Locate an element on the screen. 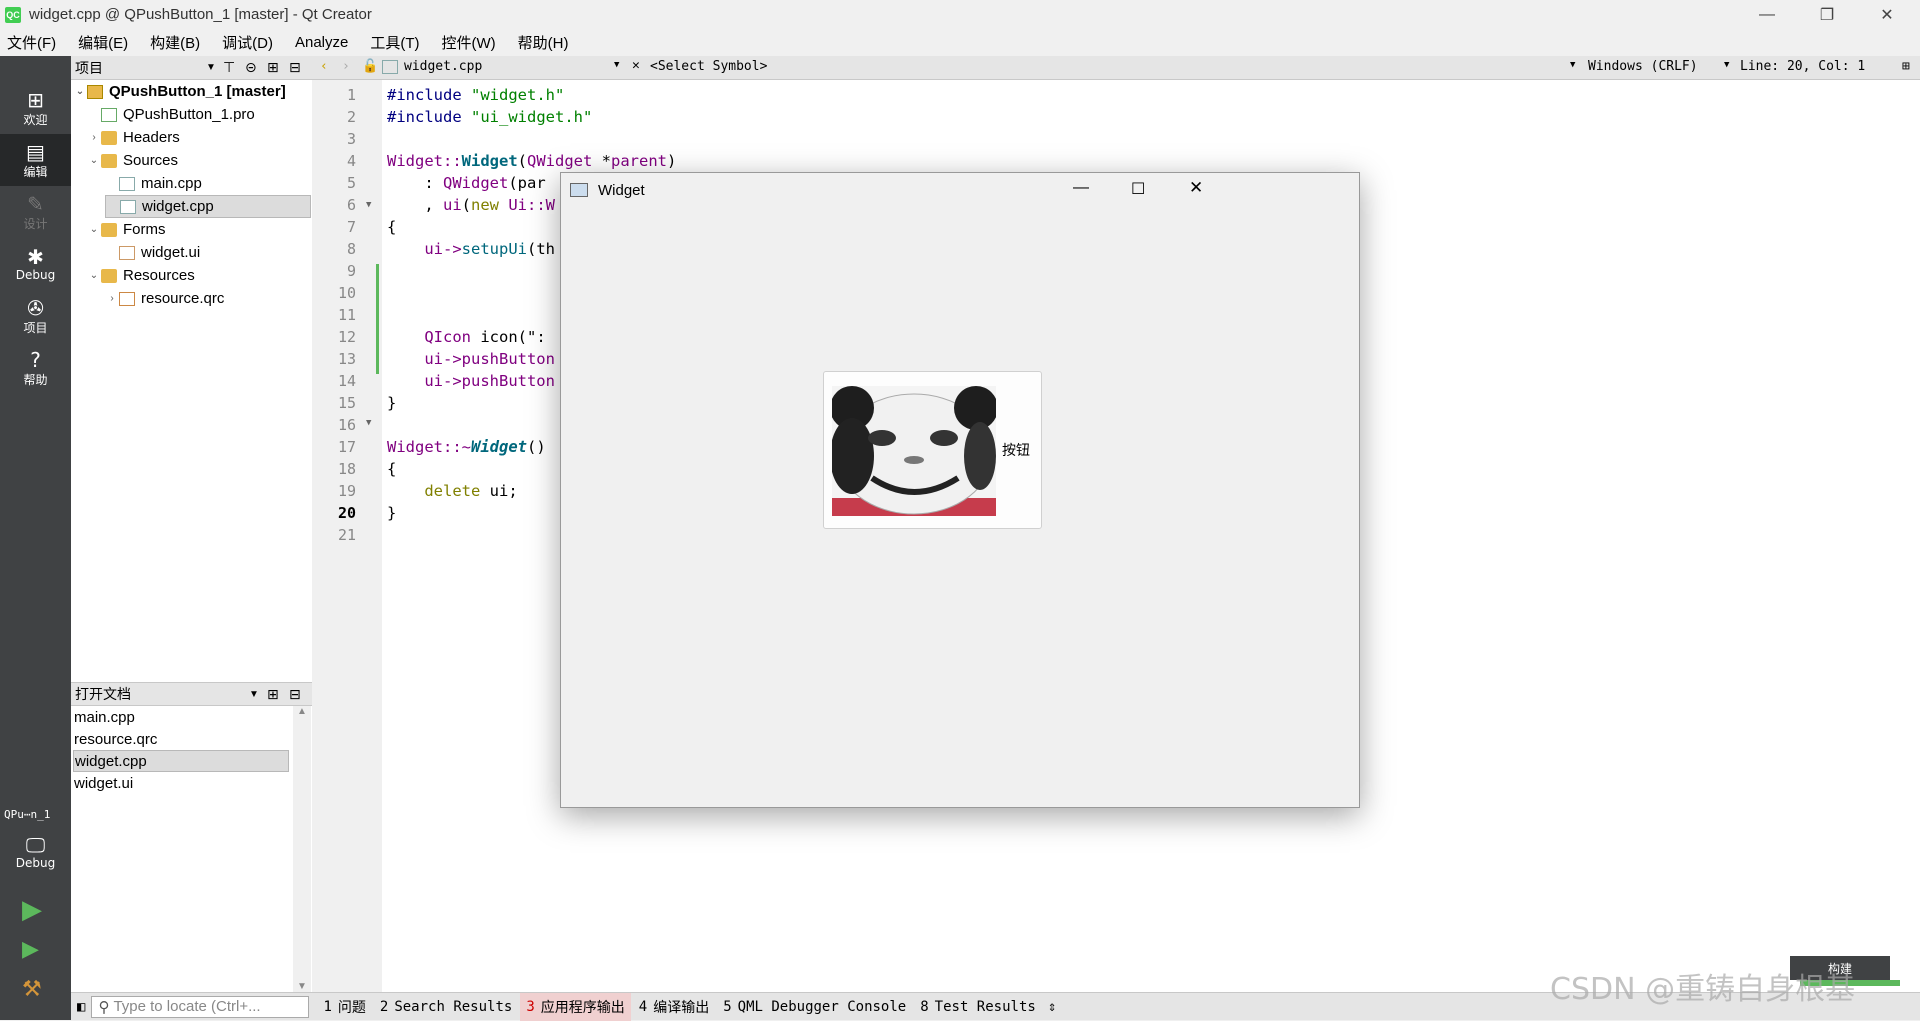 This screenshot has height=1021, width=1920. tab-test-results: 8 Test Results is located at coordinates (978, 1007).